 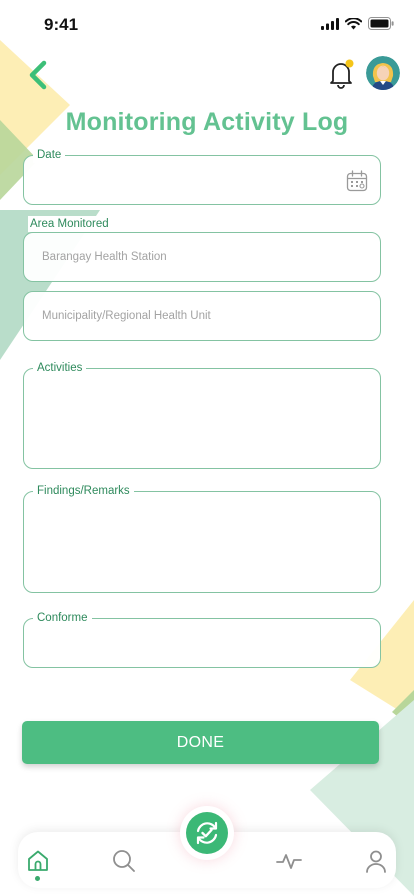 I want to click on date-field: Date, so click(x=202, y=176).